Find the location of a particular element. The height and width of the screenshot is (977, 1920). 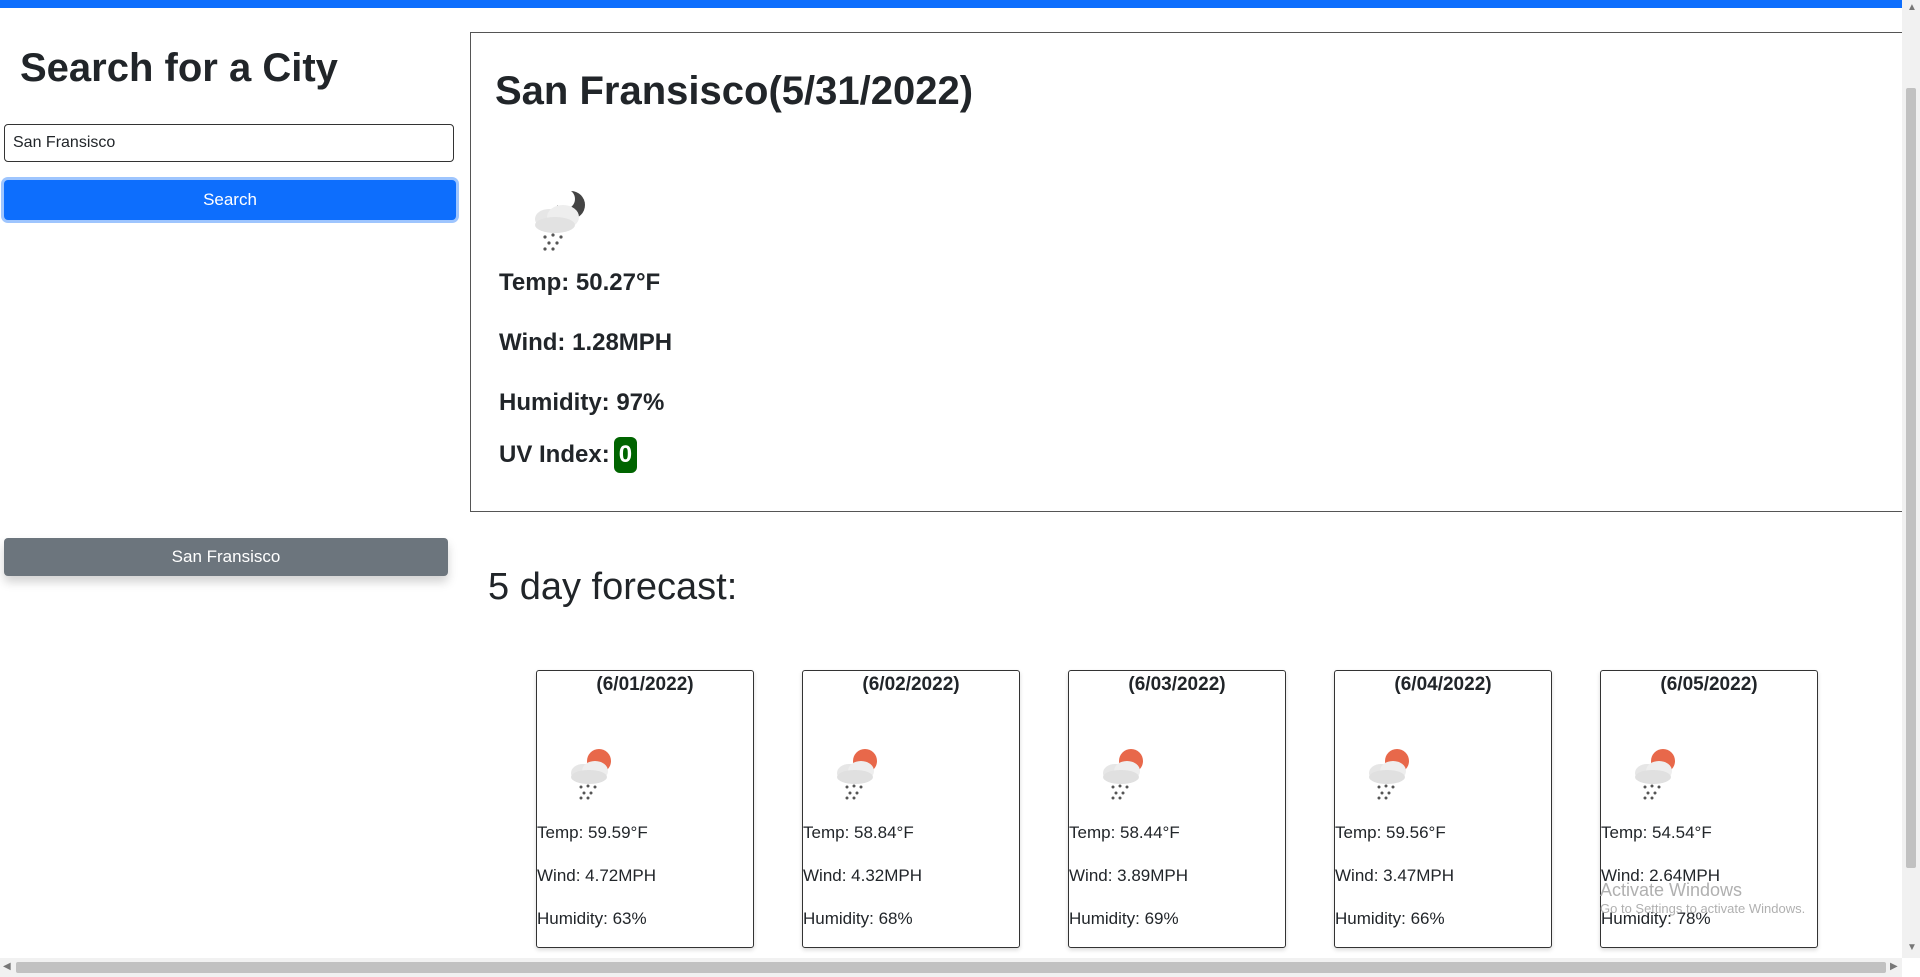

forecast-humidity: Humidity: 68% is located at coordinates (858, 918).